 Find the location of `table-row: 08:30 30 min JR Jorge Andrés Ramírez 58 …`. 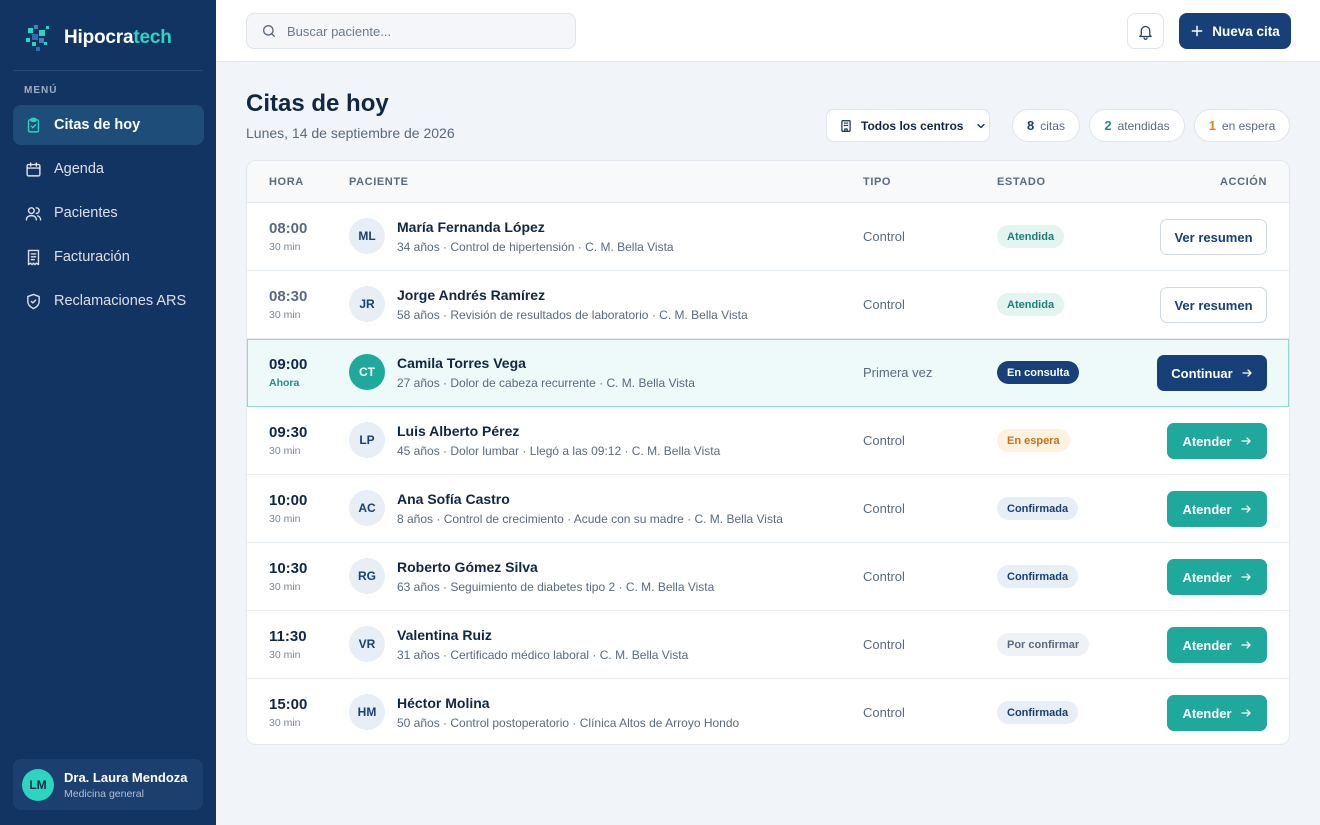

table-row: 08:30 30 min JR Jorge Andrés Ramírez 58 … is located at coordinates (768, 305).